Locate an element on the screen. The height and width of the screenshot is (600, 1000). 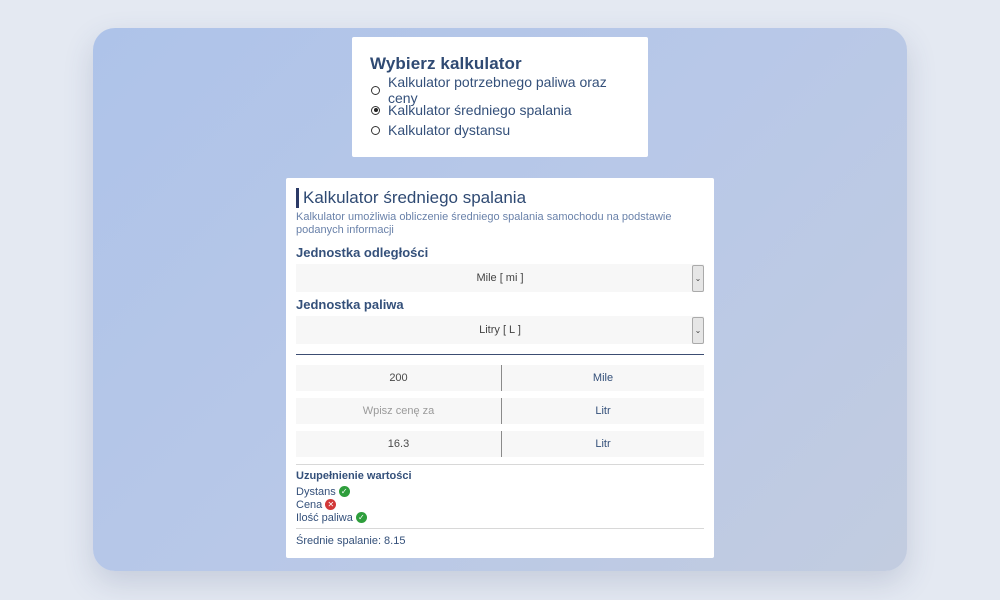
status-item-price: Cena ✕ is located at coordinates (500, 504).